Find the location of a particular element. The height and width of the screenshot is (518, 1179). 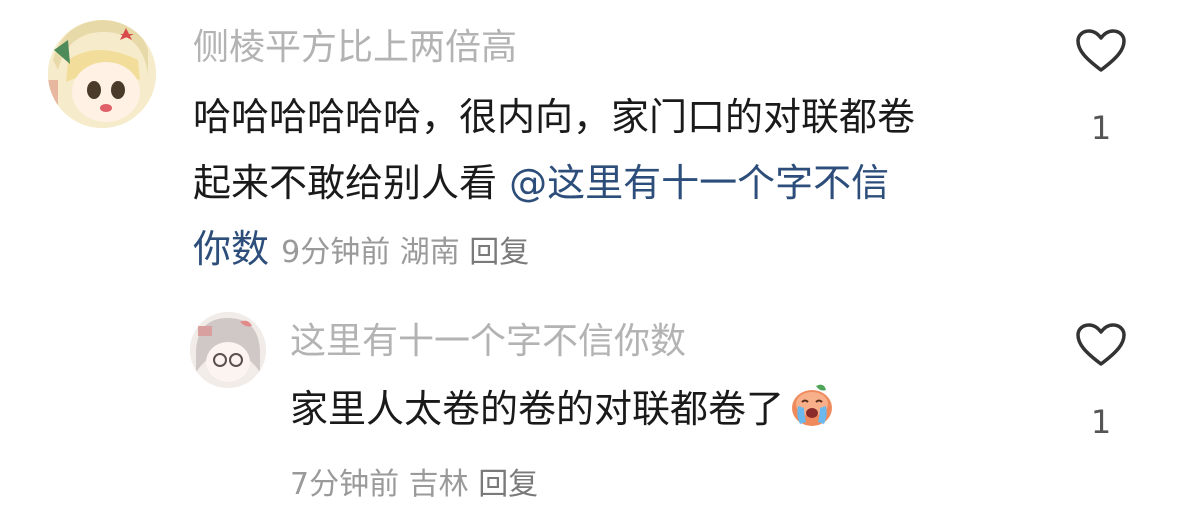

reply-body: 家里人太卷的卷的对联都卷了 7分钟前 吉林 回复 is located at coordinates (564, 445).